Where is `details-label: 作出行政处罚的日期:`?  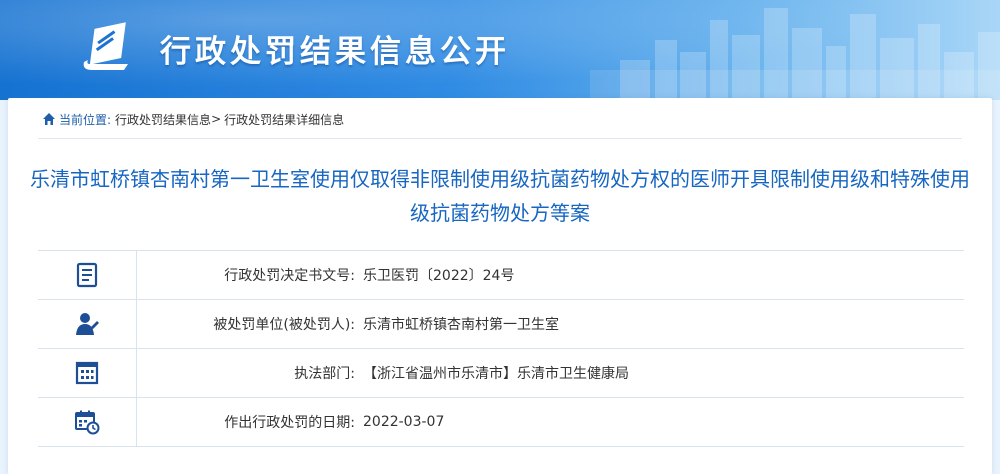
details-label: 作出行政处罚的日期: is located at coordinates (289, 423).